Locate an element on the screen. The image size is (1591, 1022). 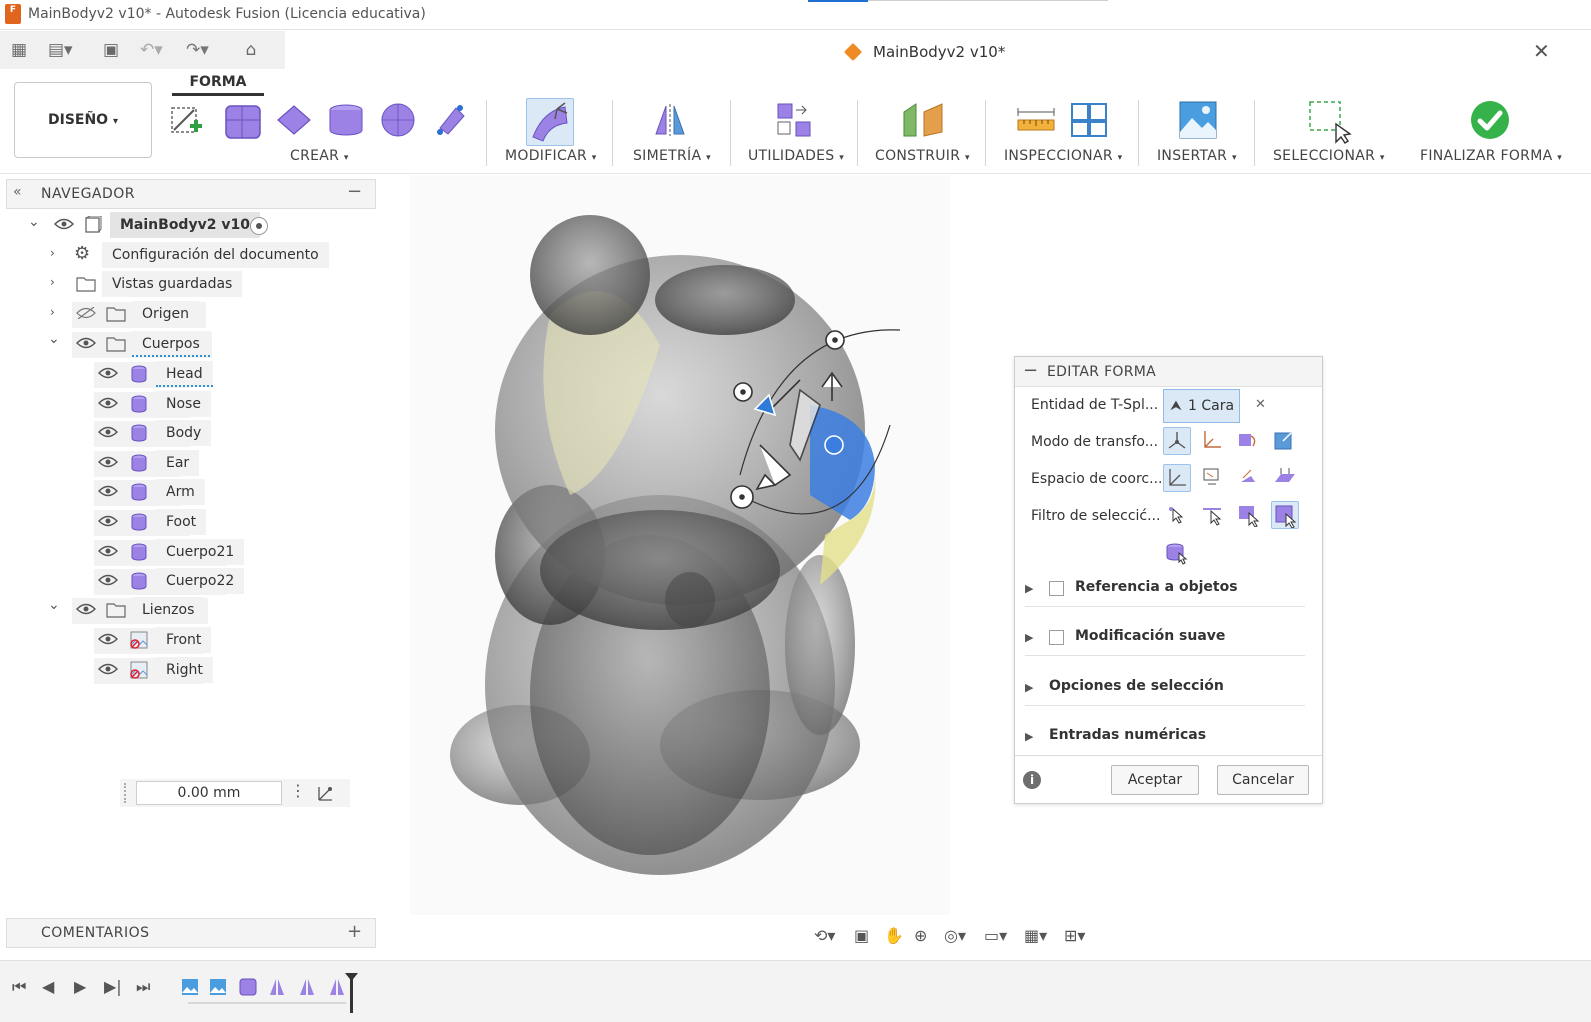
rotate-button is located at coordinates (1249, 441).